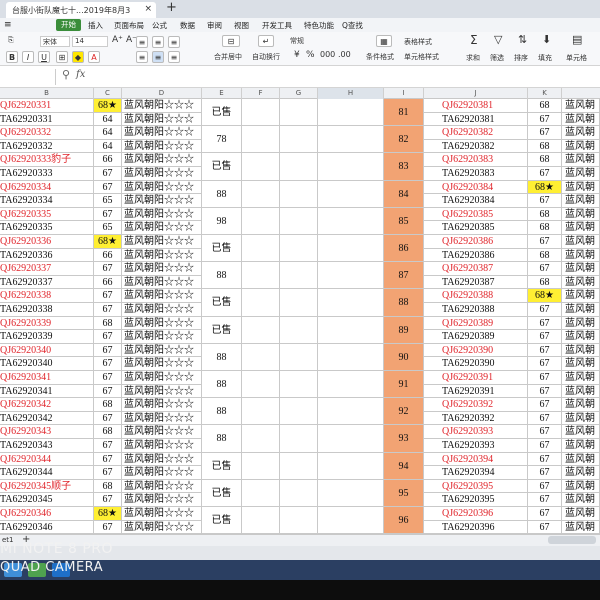 The width and height of the screenshot is (600, 600). Describe the element at coordinates (476, 446) in the screenshot. I see `cell-code: TA62920393` at that location.